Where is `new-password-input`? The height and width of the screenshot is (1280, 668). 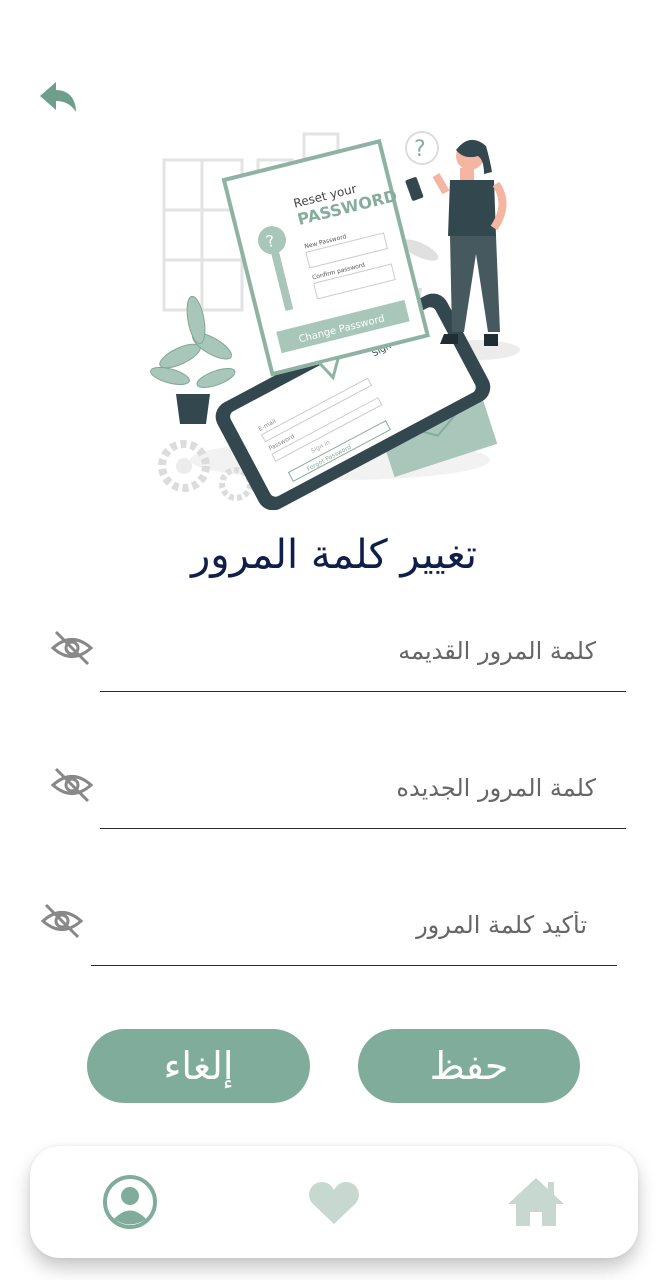 new-password-input is located at coordinates (349, 788).